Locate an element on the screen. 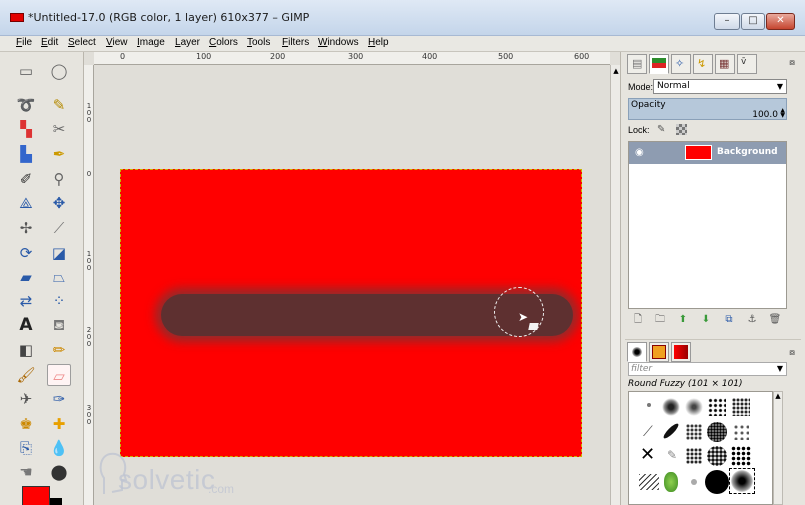 This screenshot has width=805, height=505. dodge-burn-icon: ⬤ is located at coordinates (59, 472).